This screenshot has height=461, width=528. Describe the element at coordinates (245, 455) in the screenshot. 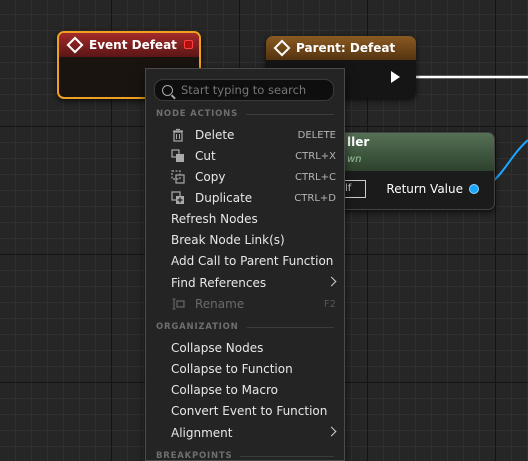

I see `section-breakpoints: BREAKPOINTS` at that location.